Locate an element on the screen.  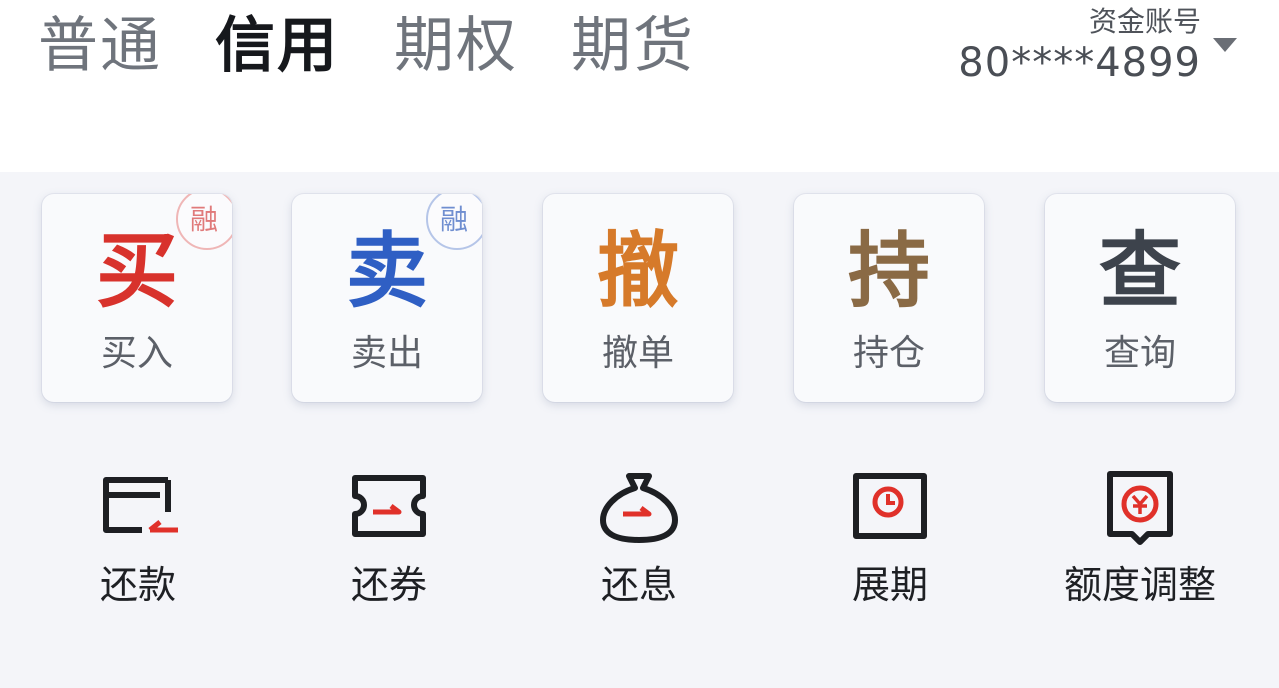
account-label: 资金账号 is located at coordinates (1144, 21).